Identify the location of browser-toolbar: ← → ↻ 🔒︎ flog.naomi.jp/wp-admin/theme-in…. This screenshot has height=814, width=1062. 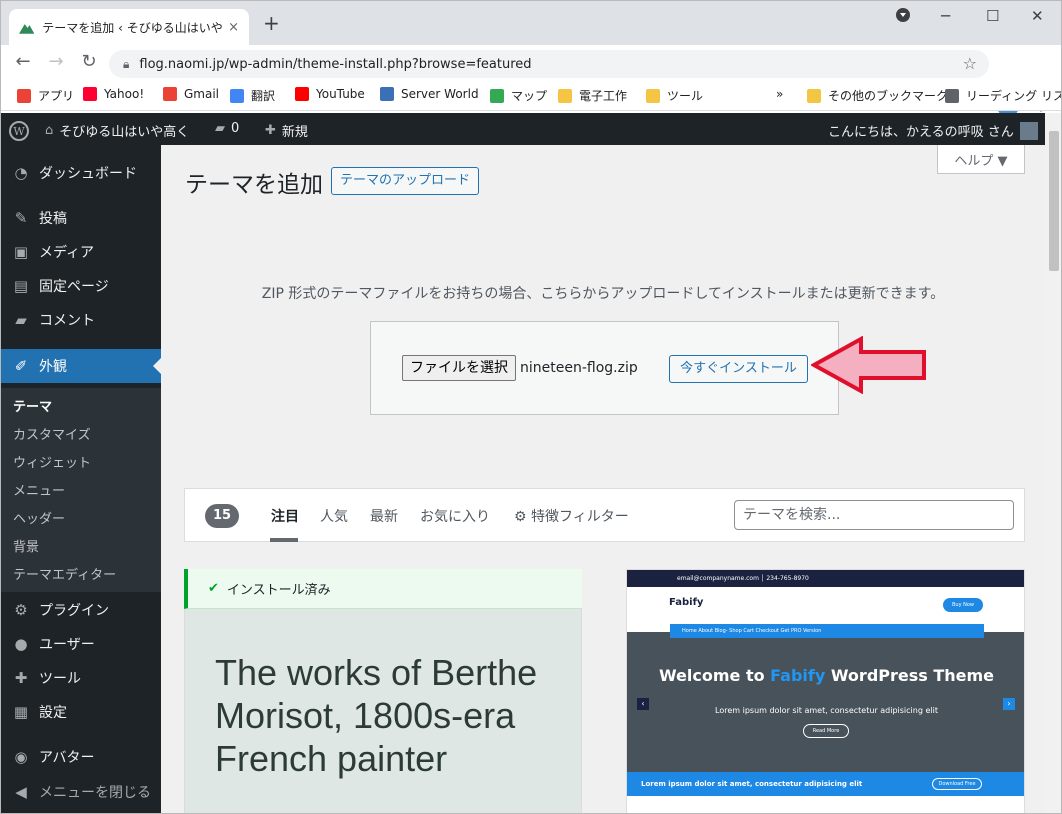
(531, 81).